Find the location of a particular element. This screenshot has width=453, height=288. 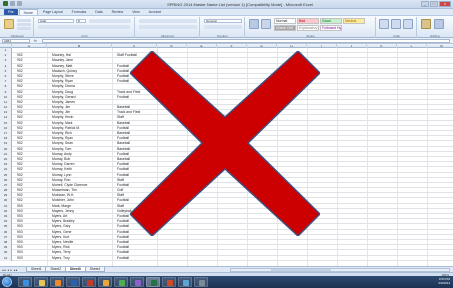

clipboard-group: Clipboard is located at coordinates (17, 27).